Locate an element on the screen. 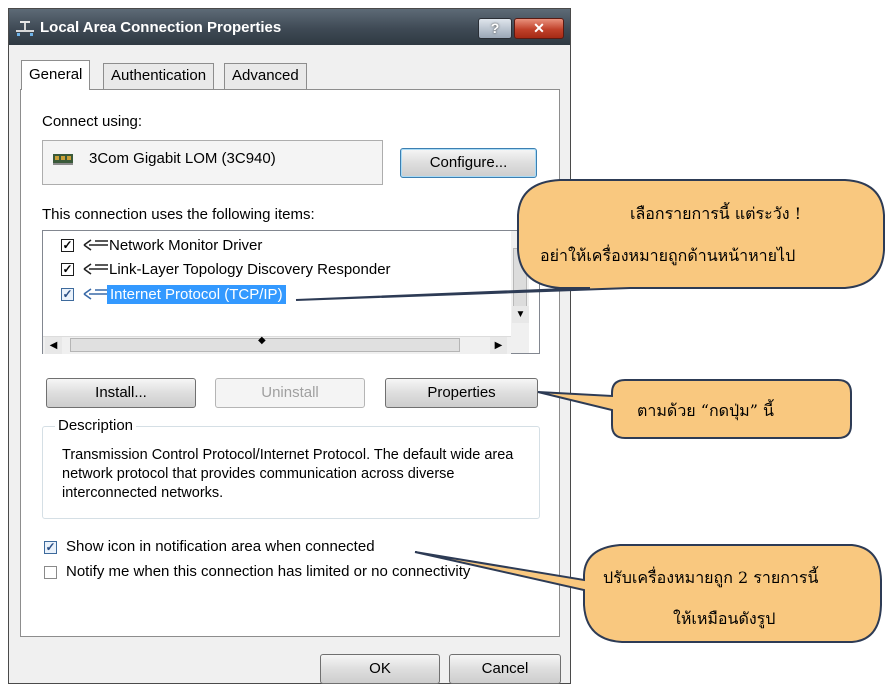  callout-select-item-line2: อย่าให้เครื่องหมายถูกด้านหน้าหายไป is located at coordinates (668, 255).